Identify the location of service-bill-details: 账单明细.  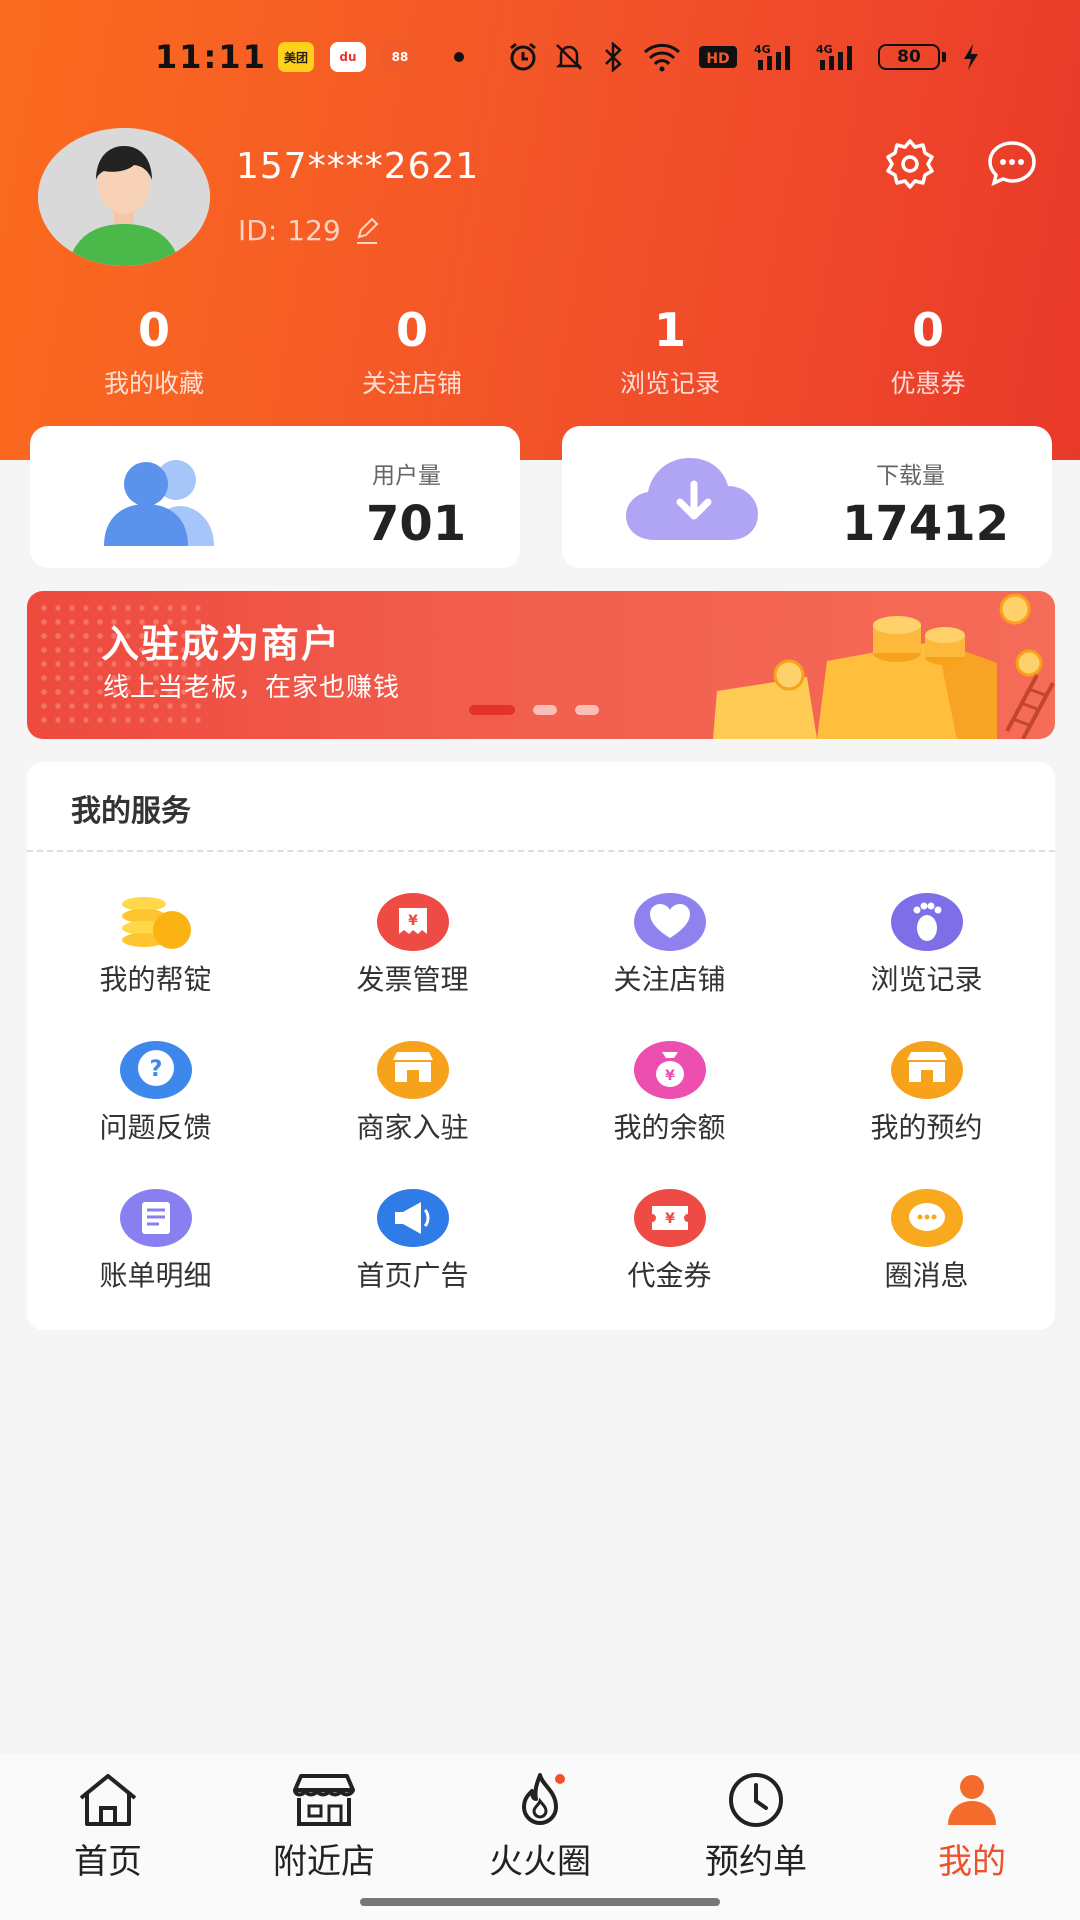
(155, 1262).